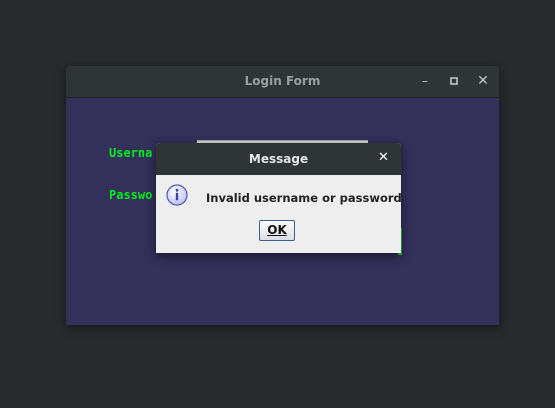  I want to click on maximize-button, so click(454, 81).